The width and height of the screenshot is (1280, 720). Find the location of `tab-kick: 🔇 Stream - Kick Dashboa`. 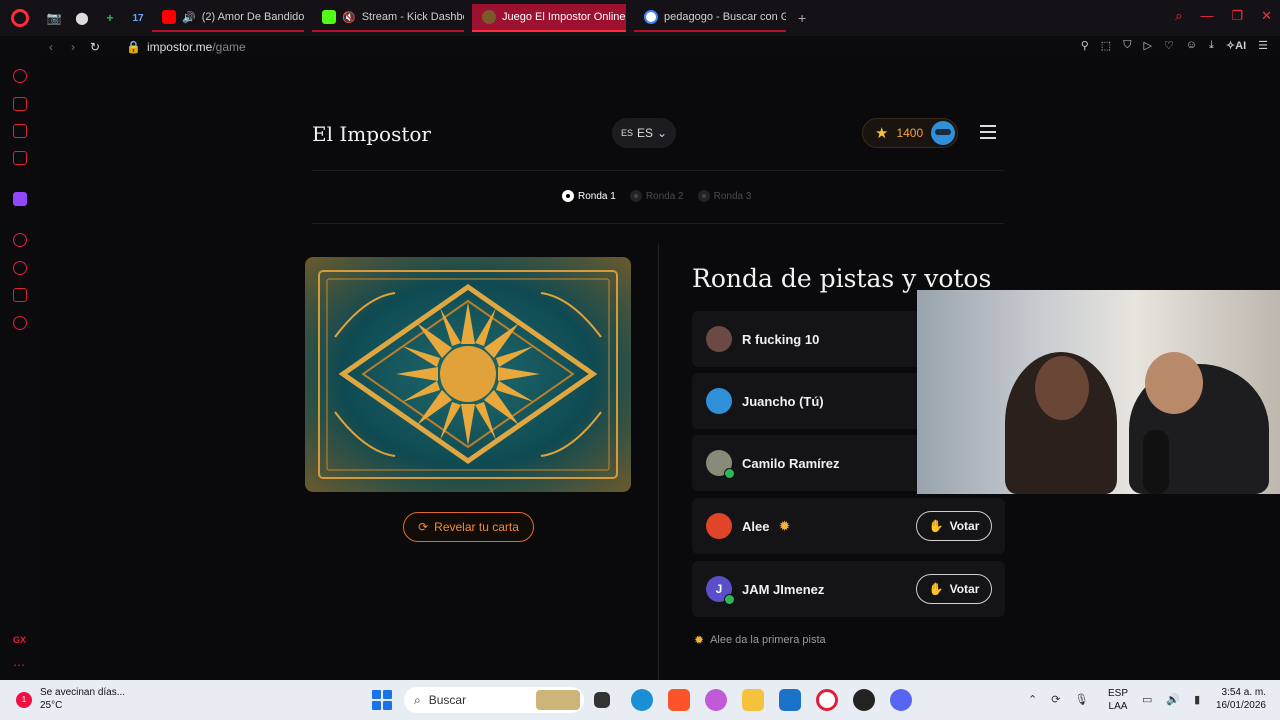

tab-kick: 🔇 Stream - Kick Dashboa is located at coordinates (388, 18).